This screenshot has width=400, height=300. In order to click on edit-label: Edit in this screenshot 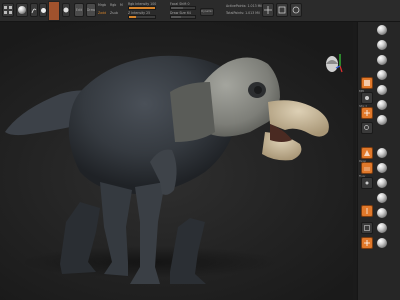, I will do `click(79, 10)`.